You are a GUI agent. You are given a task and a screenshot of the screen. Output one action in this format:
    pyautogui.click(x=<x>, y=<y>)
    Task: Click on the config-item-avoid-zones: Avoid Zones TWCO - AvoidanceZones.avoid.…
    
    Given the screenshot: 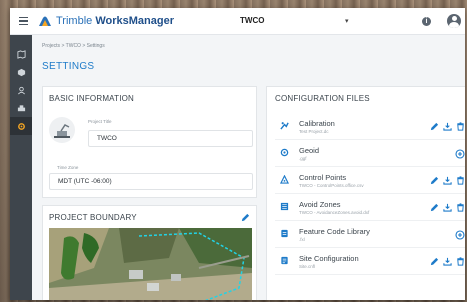 What is the action you would take?
    pyautogui.click(x=370, y=209)
    